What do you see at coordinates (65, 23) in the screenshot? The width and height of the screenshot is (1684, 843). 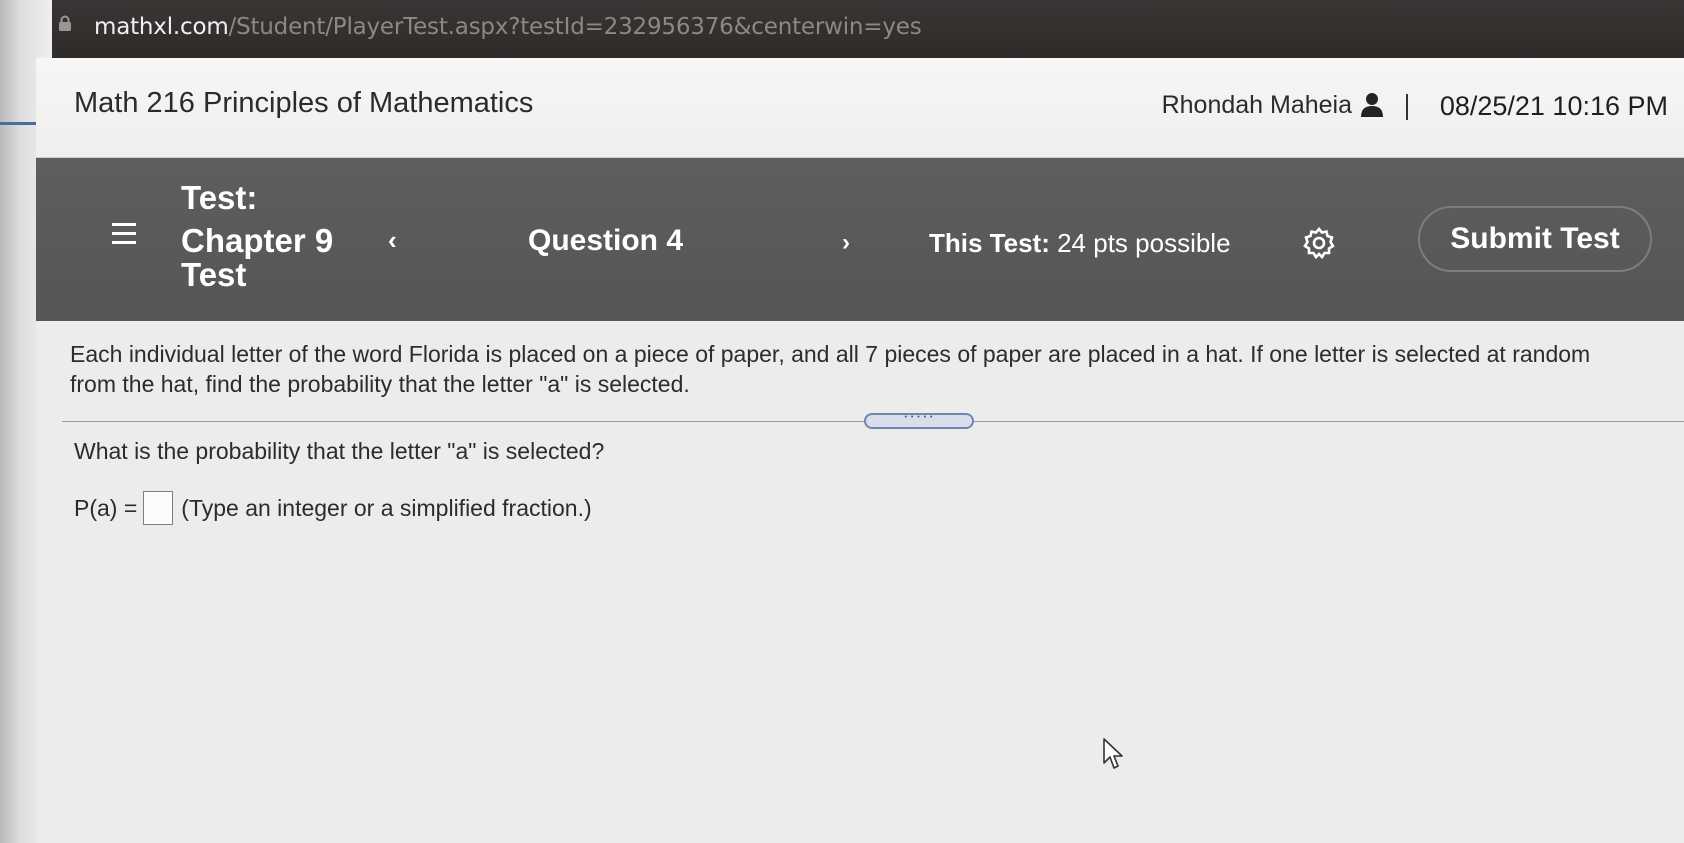 I see `lock-icon` at bounding box center [65, 23].